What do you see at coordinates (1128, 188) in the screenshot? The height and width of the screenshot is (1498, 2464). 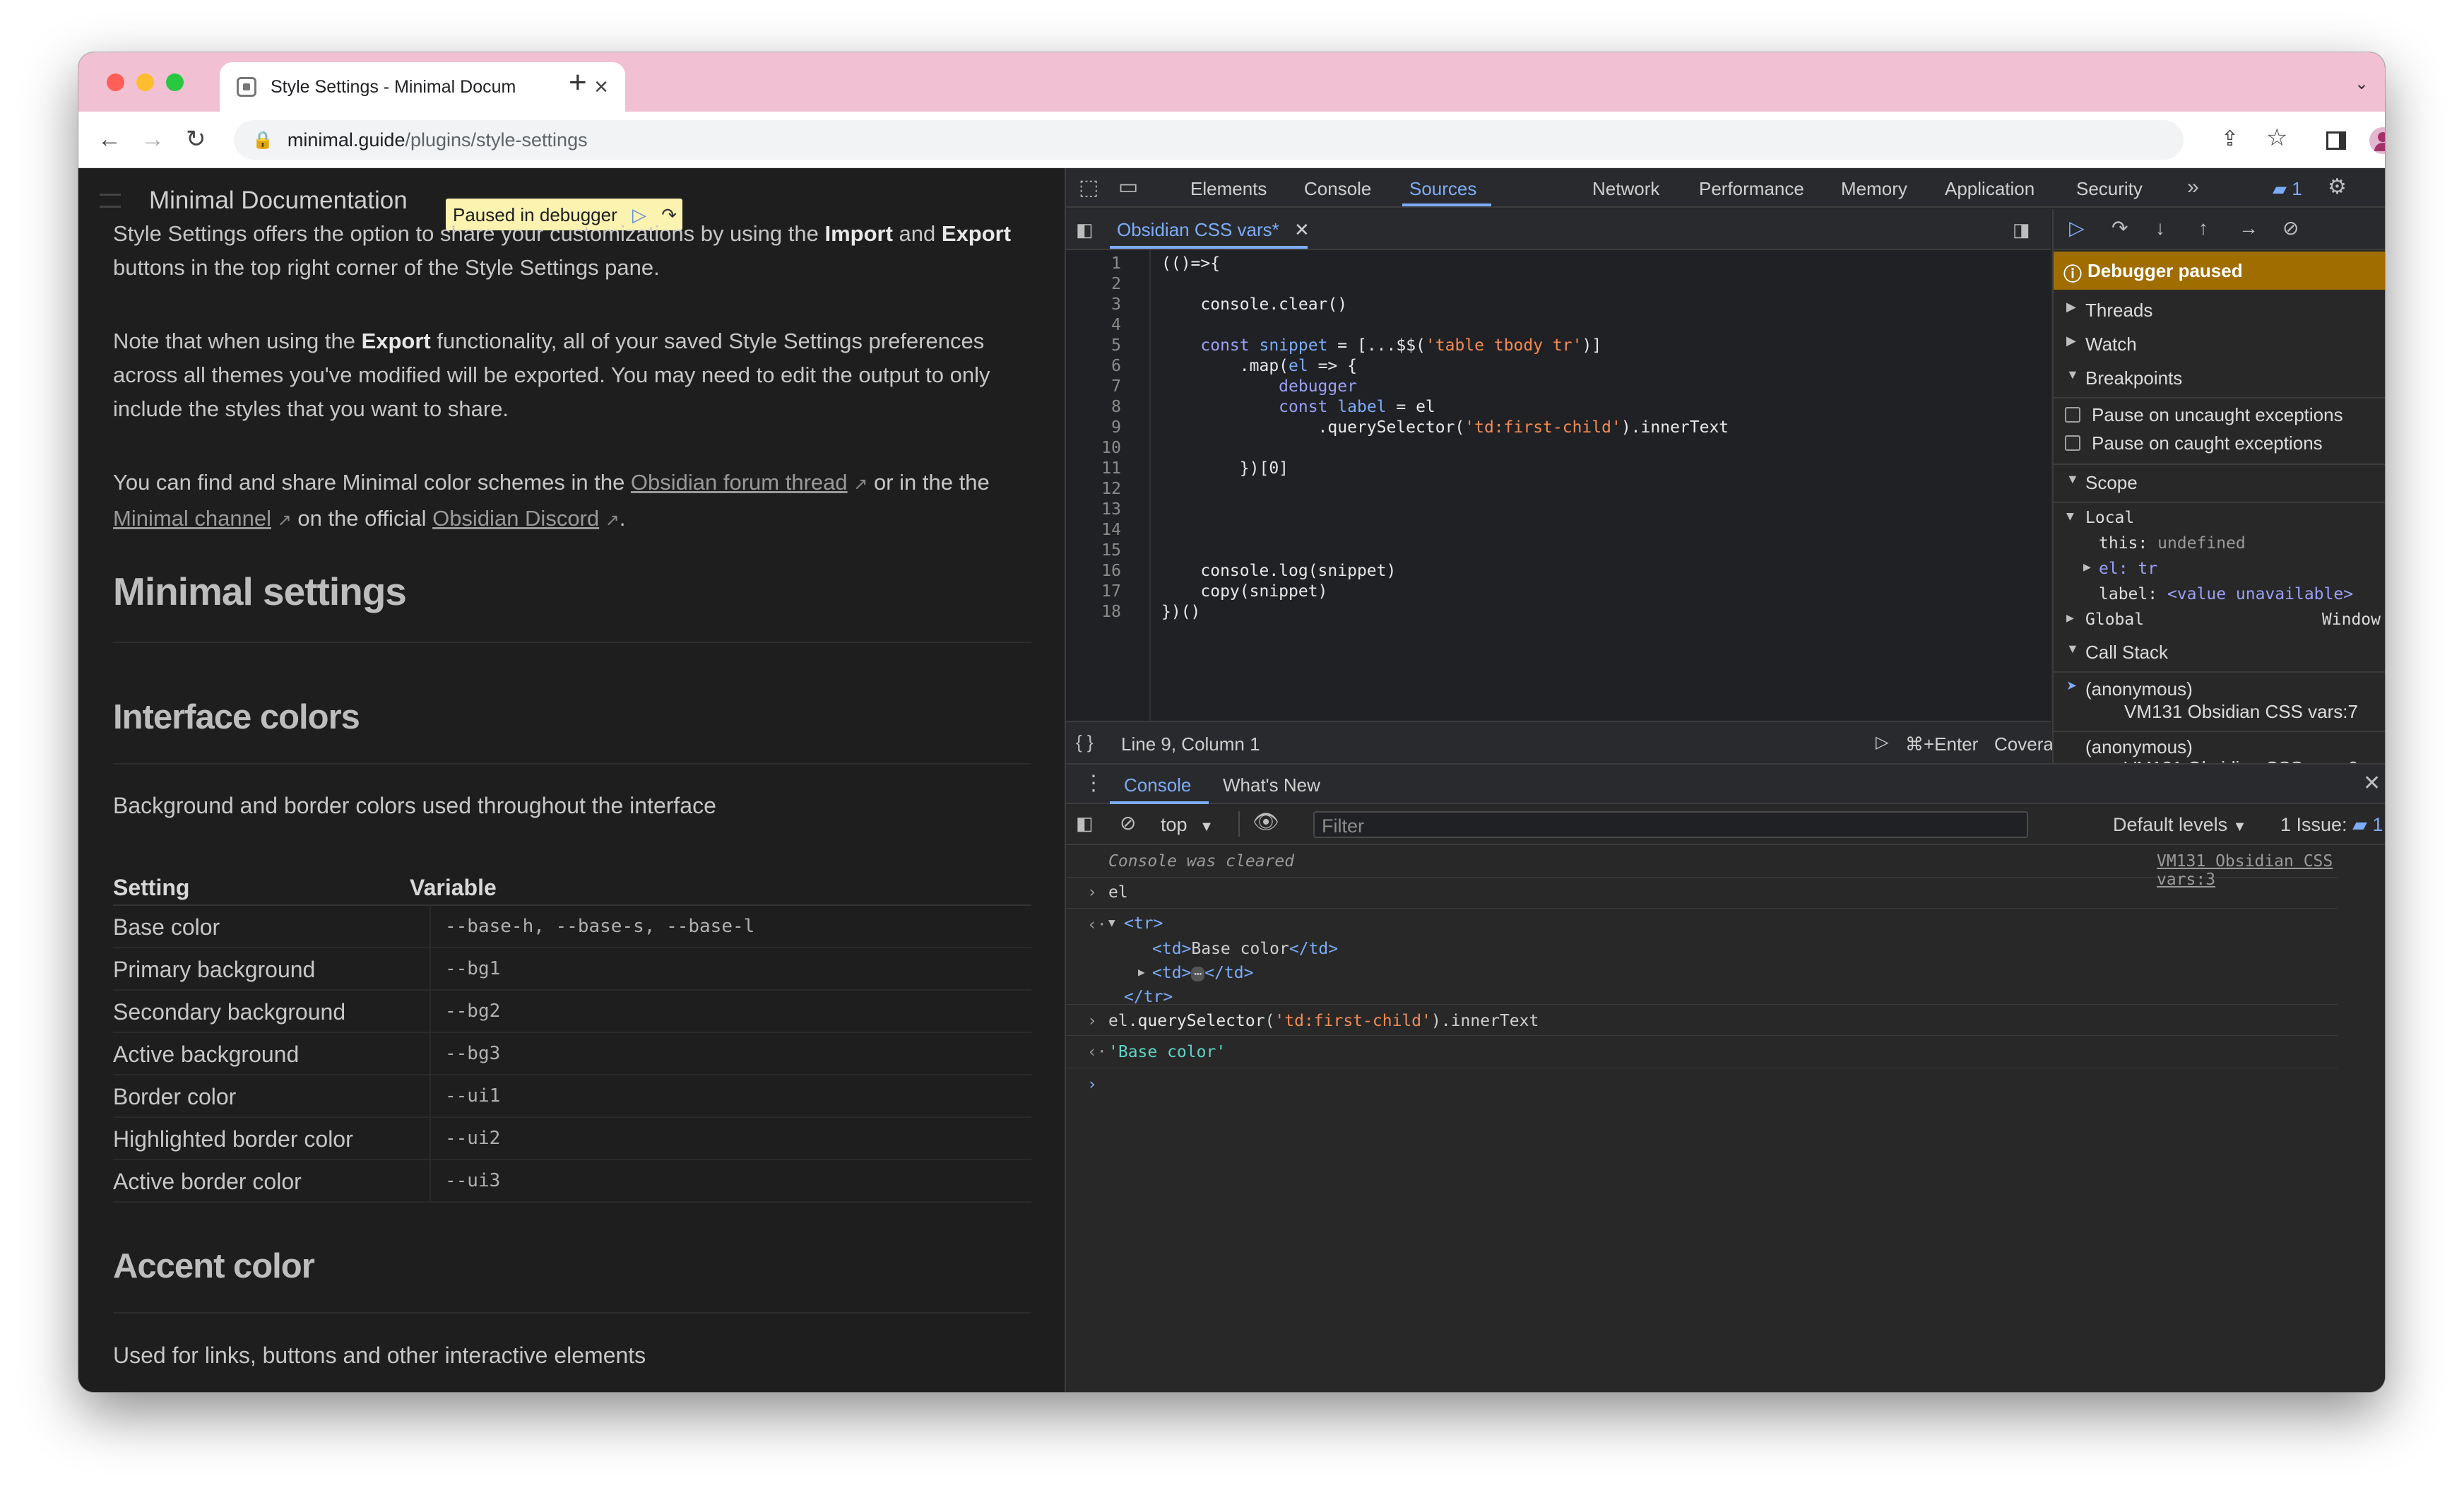 I see `device-toolbar-icon: ▭` at bounding box center [1128, 188].